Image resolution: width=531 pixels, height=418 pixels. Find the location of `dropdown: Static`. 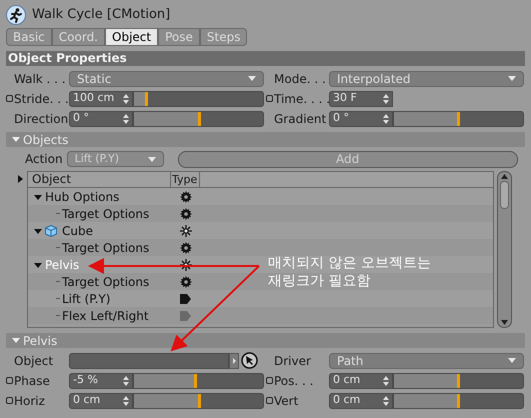

dropdown: Static is located at coordinates (166, 78).